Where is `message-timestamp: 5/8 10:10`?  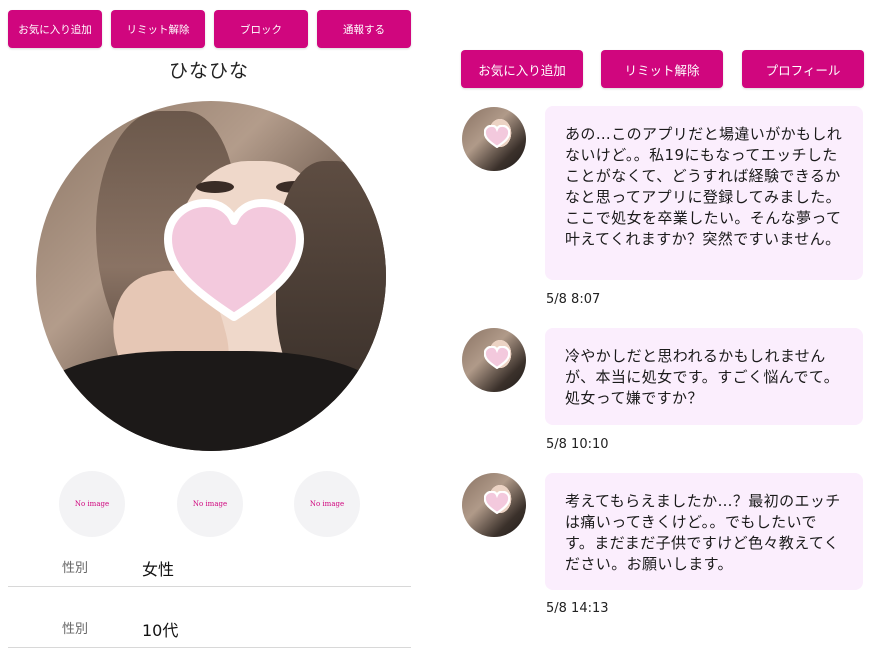 message-timestamp: 5/8 10:10 is located at coordinates (577, 444).